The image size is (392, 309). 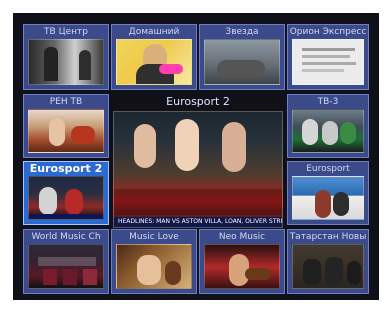 I want to click on channel-label: Music Love, so click(x=154, y=237).